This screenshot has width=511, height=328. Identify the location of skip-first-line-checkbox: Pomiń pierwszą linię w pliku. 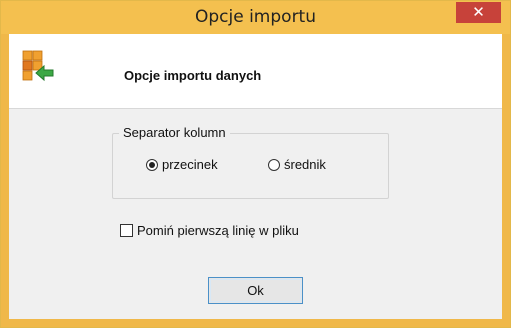
(209, 230).